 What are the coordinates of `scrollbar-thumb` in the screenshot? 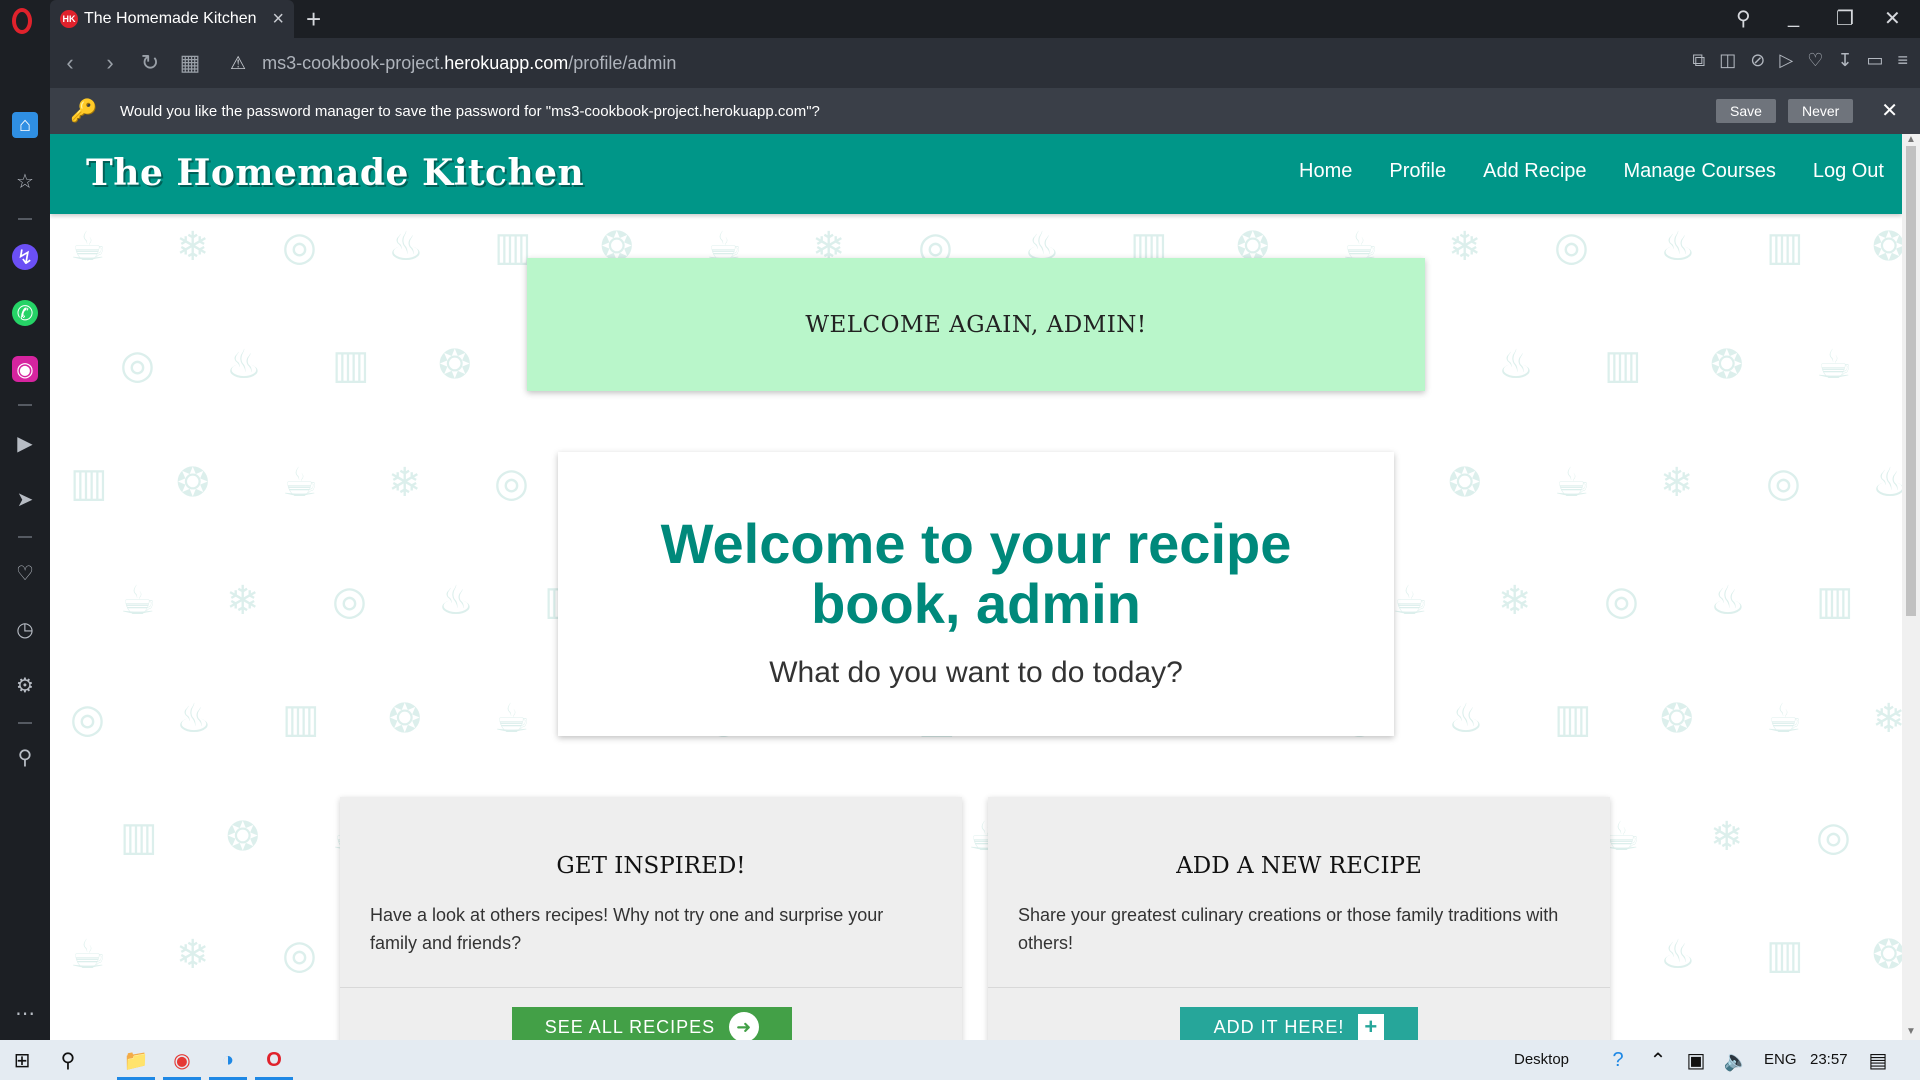 It's located at (1911, 381).